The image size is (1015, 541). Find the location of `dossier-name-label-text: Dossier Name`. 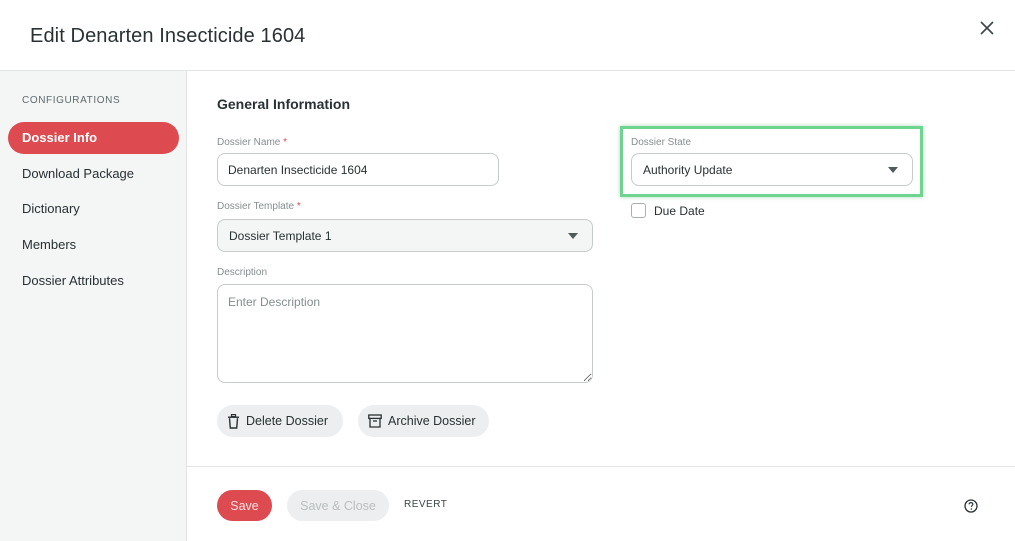

dossier-name-label-text: Dossier Name is located at coordinates (249, 142).